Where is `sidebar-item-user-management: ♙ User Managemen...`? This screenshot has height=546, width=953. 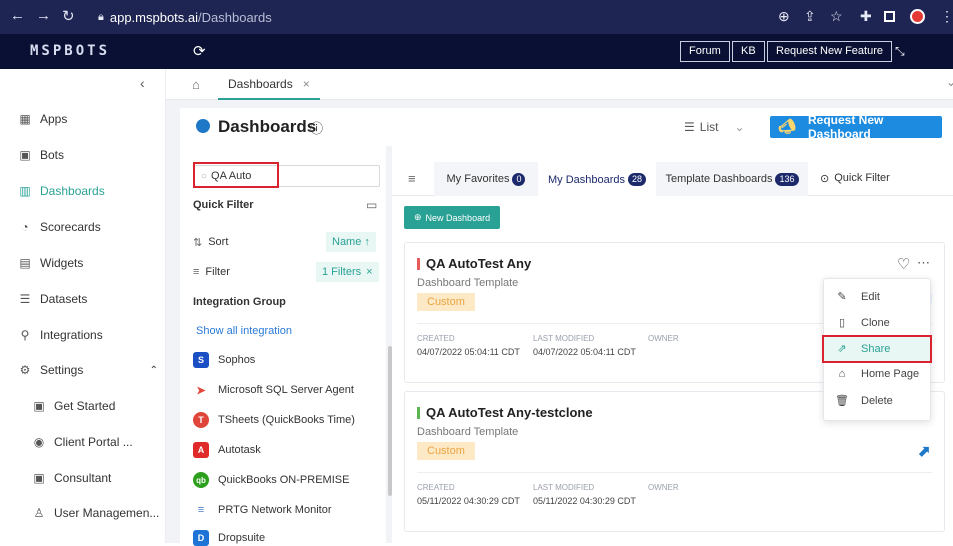
sidebar-item-user-management: ♙ User Managemen... is located at coordinates (96, 513).